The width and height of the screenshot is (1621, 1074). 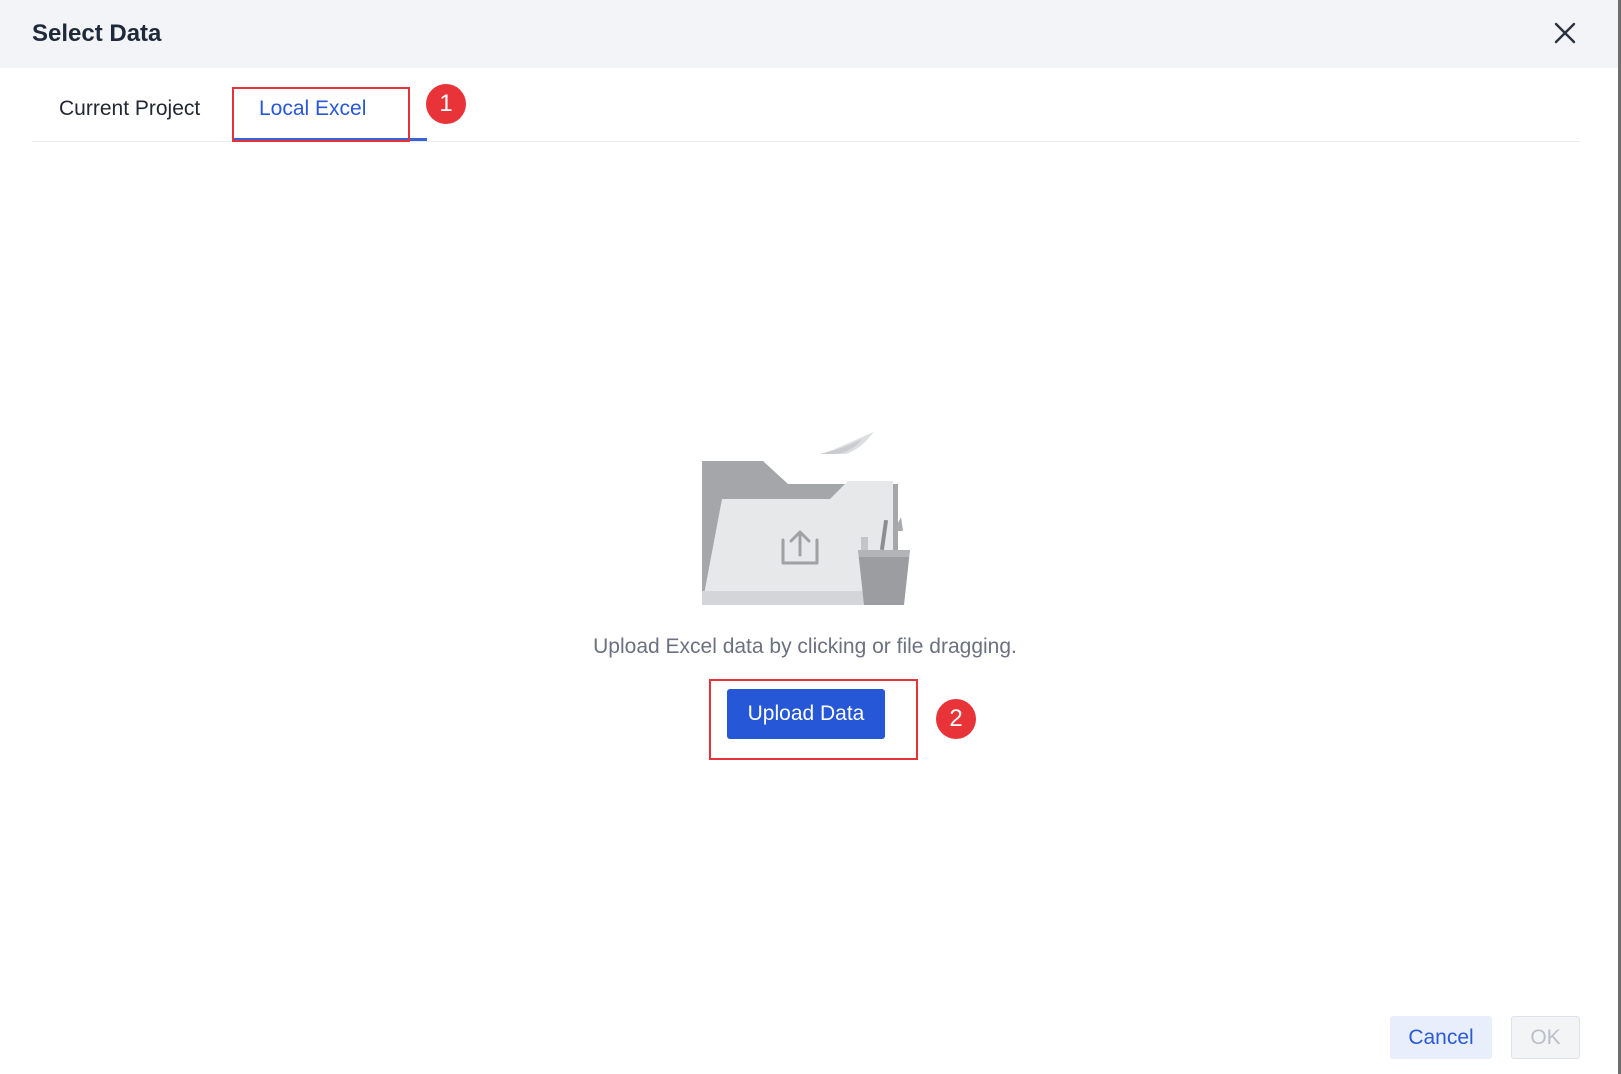 What do you see at coordinates (810, 34) in the screenshot?
I see `dialog-header: Select Data` at bounding box center [810, 34].